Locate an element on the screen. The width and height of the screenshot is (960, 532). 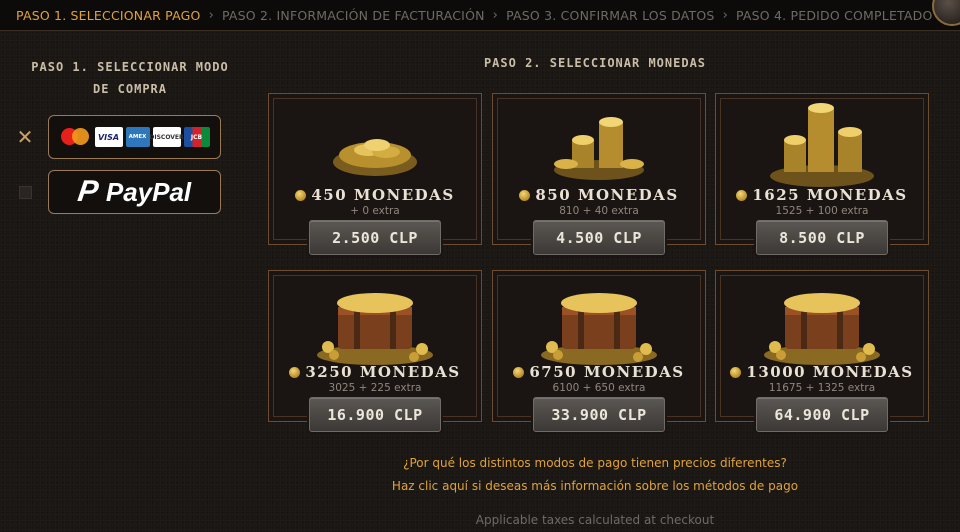
step-4: PASO 4. PEDIDO COMPLETADO is located at coordinates (834, 15).